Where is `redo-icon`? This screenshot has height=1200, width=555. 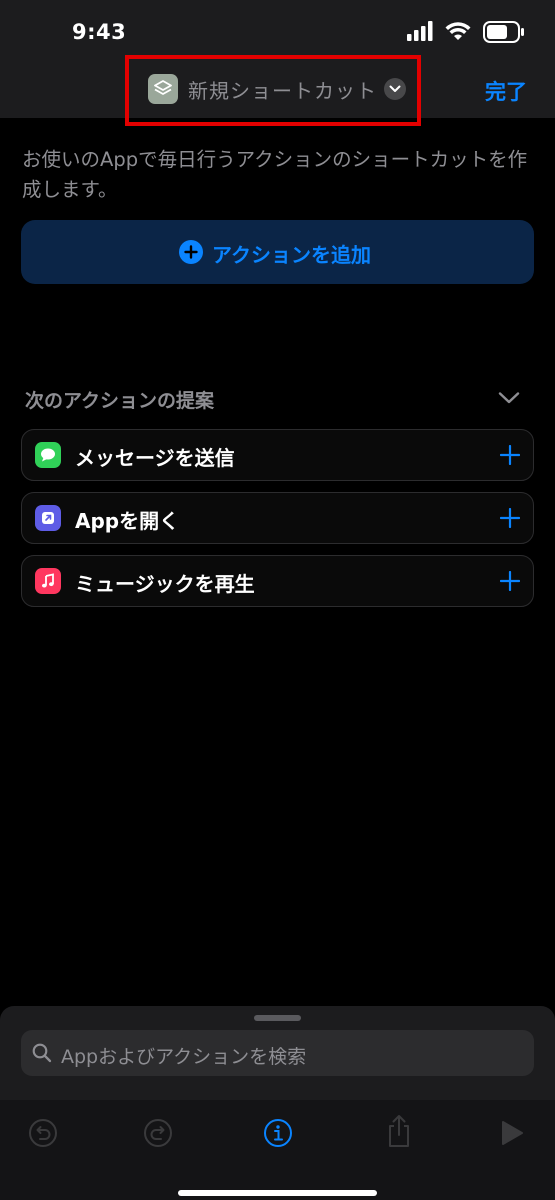 redo-icon is located at coordinates (158, 1133).